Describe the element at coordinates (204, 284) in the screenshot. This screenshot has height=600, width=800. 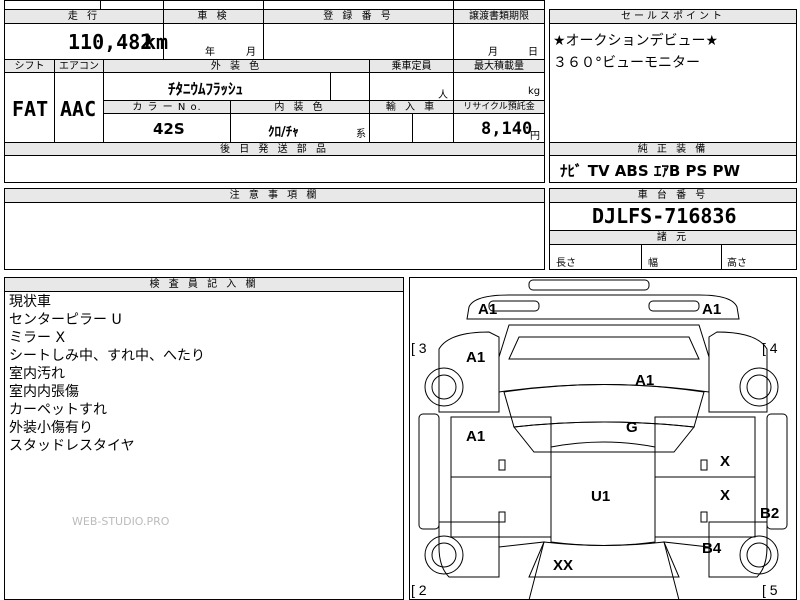
I see `inspector-header: 検 査 員 記 入 欄` at that location.